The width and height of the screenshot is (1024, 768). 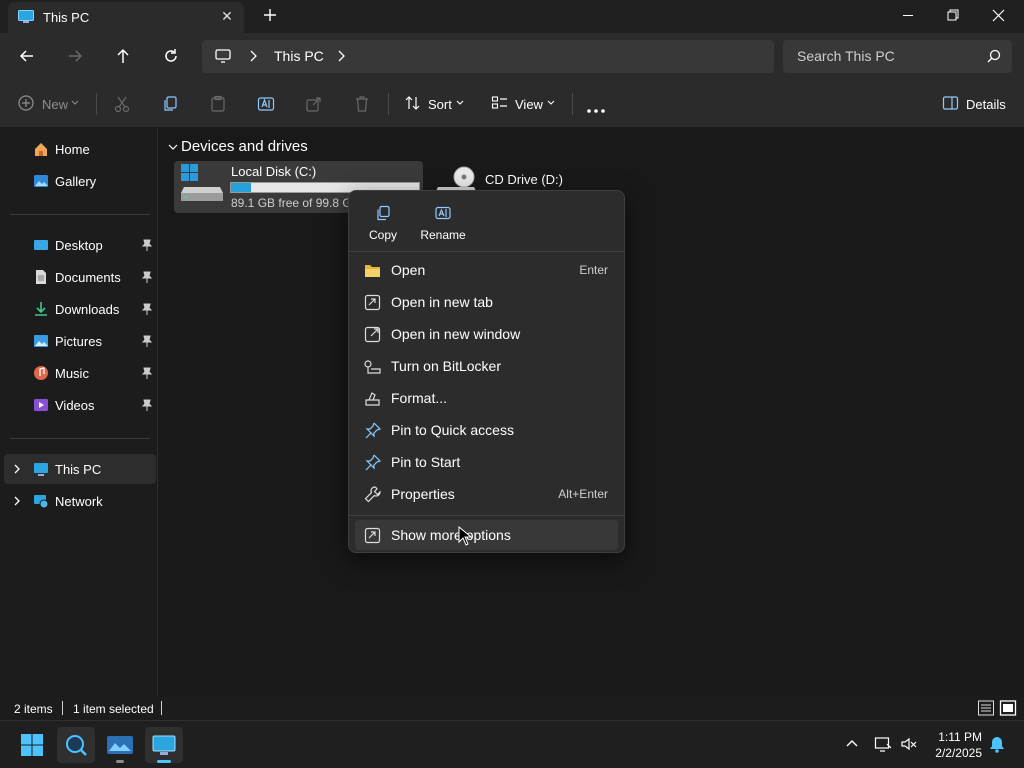 I want to click on close-tab-icon: ✕, so click(x=227, y=16).